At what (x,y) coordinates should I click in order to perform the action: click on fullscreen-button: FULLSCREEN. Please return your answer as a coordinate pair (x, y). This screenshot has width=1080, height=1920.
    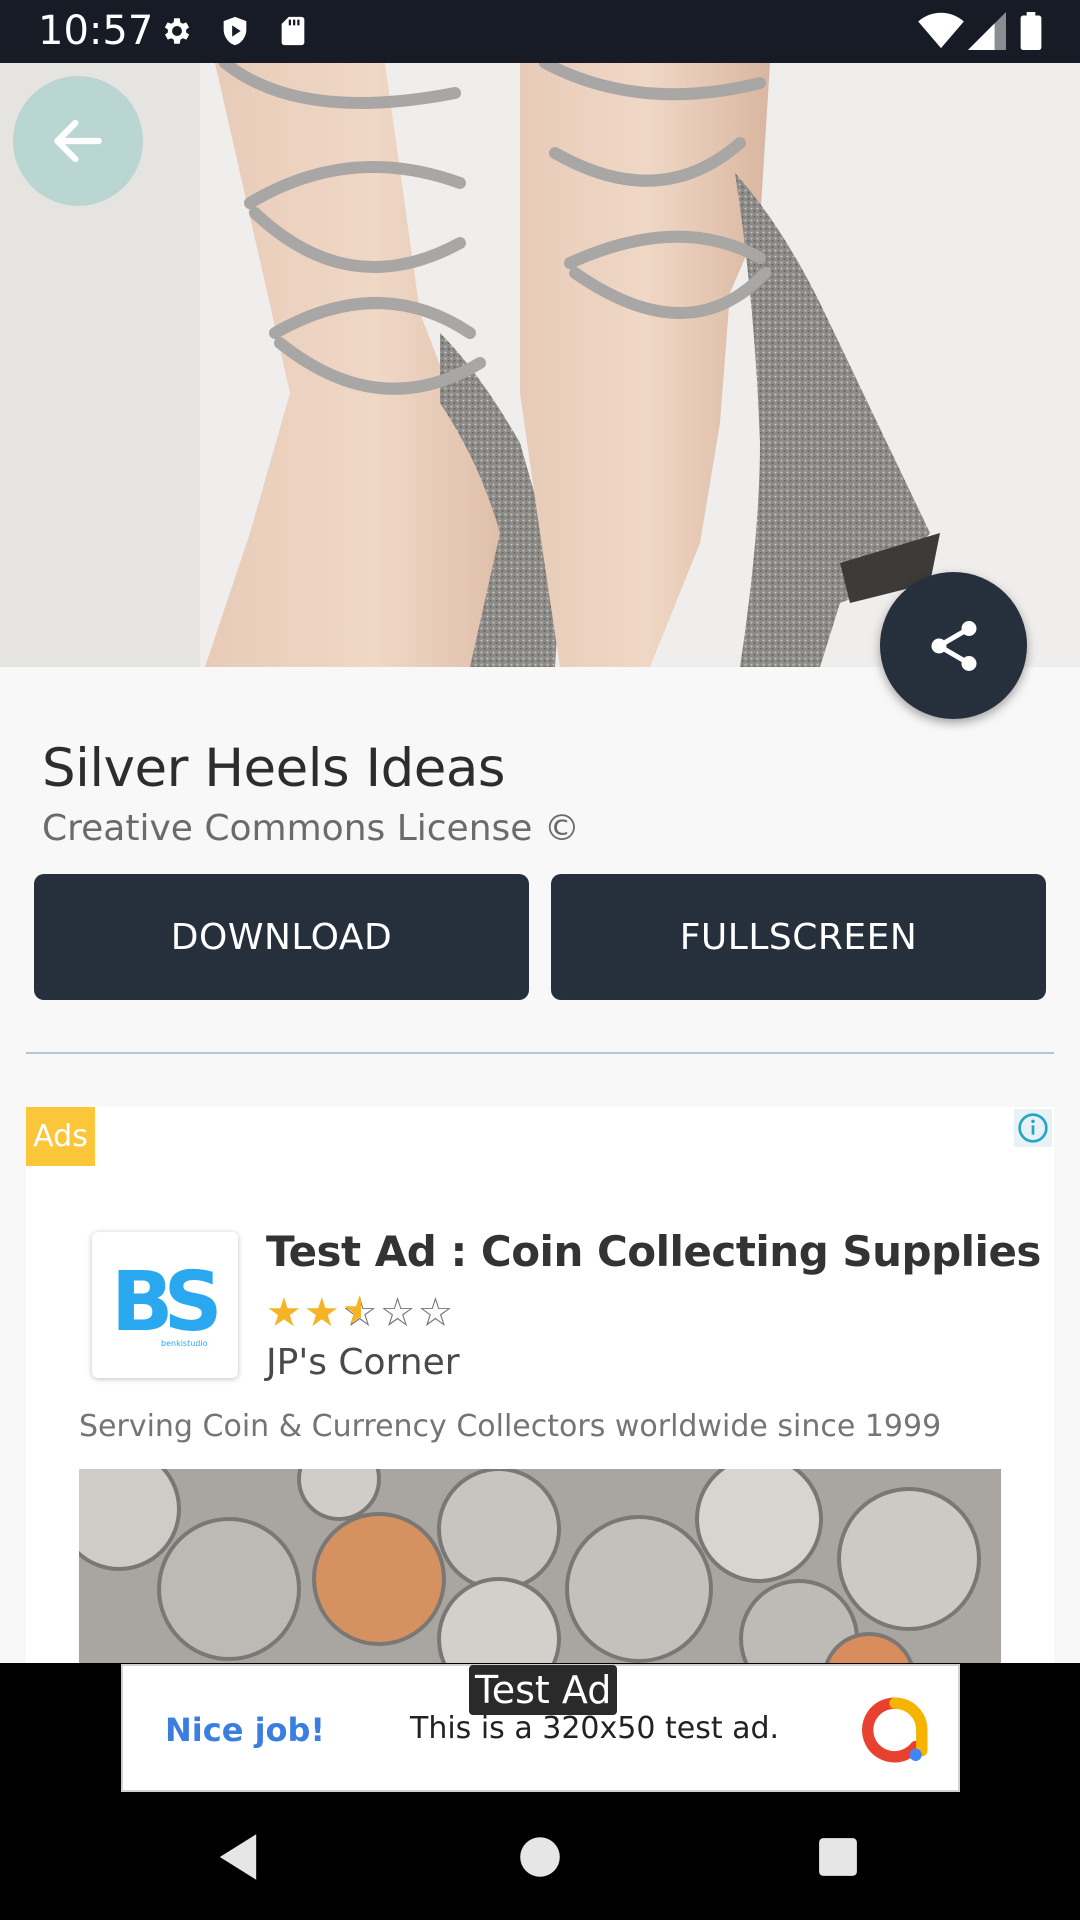
    Looking at the image, I should click on (798, 937).